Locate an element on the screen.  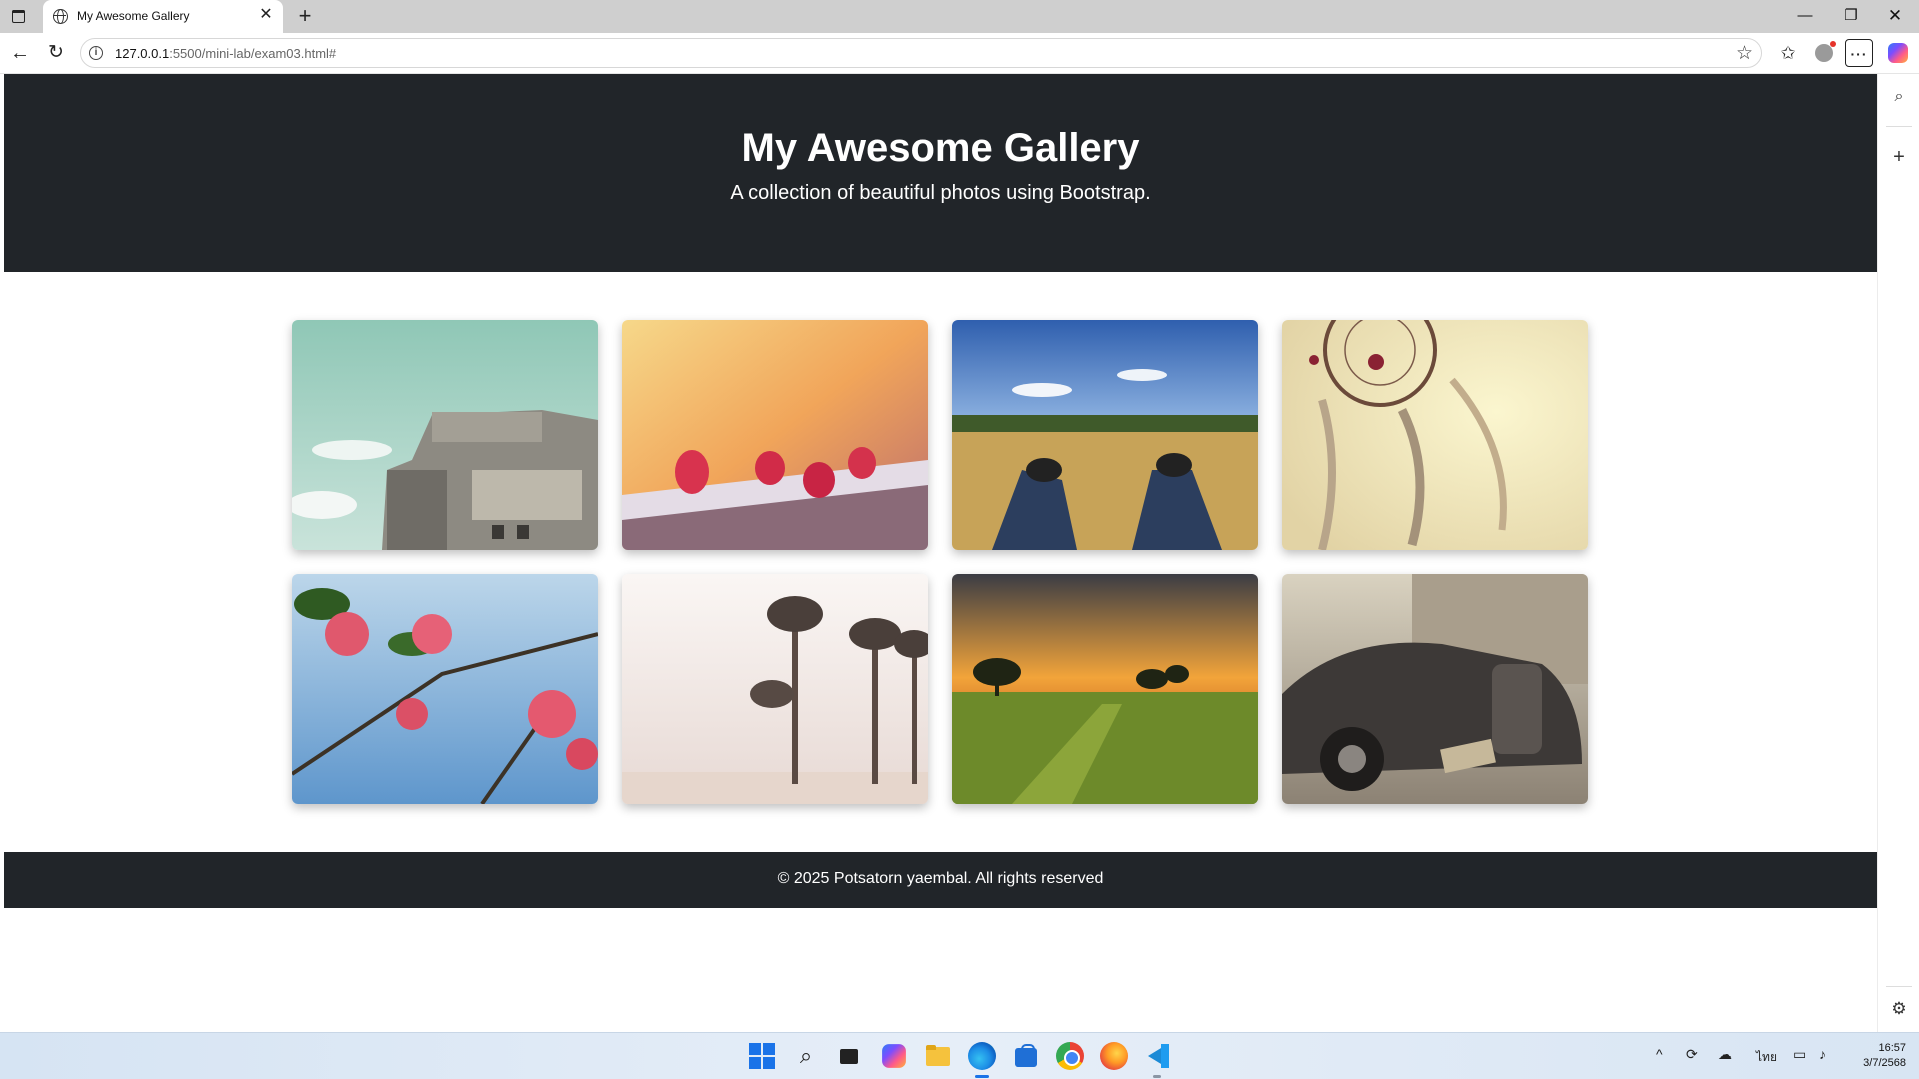
sync-icon: ⟳ is located at coordinates (1692, 1054).